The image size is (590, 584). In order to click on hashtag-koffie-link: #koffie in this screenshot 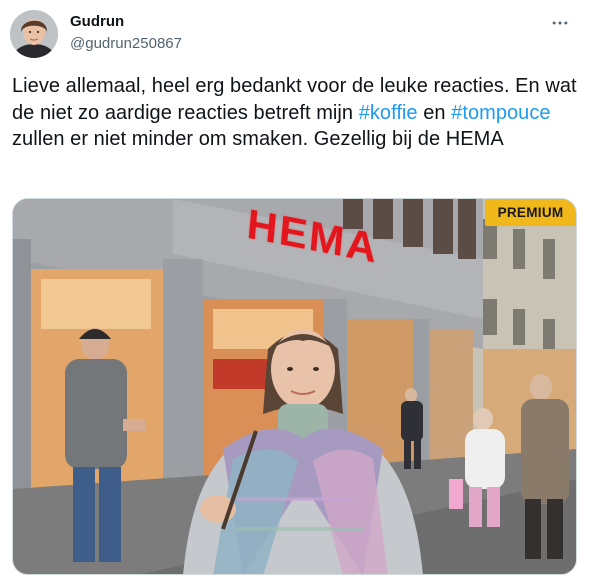, I will do `click(388, 113)`.